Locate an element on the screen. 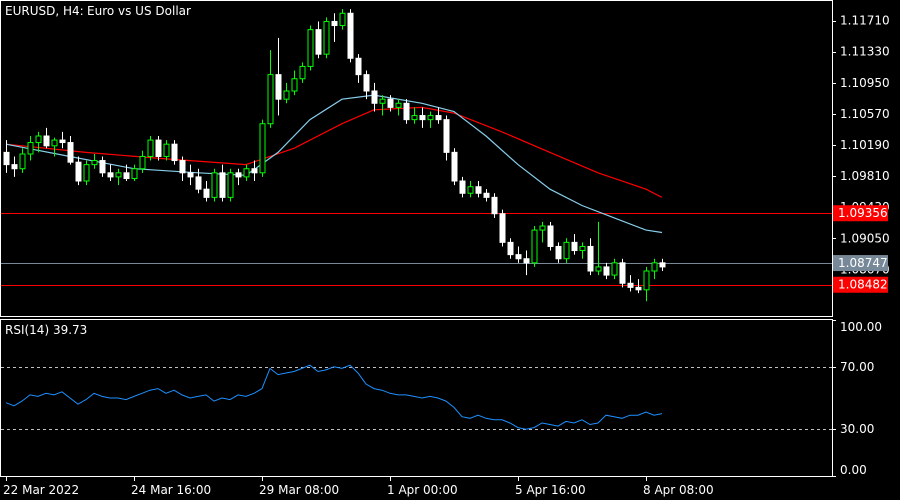 Image resolution: width=900 pixels, height=500 pixels. price-tick-label: 1.09050 is located at coordinates (865, 238).